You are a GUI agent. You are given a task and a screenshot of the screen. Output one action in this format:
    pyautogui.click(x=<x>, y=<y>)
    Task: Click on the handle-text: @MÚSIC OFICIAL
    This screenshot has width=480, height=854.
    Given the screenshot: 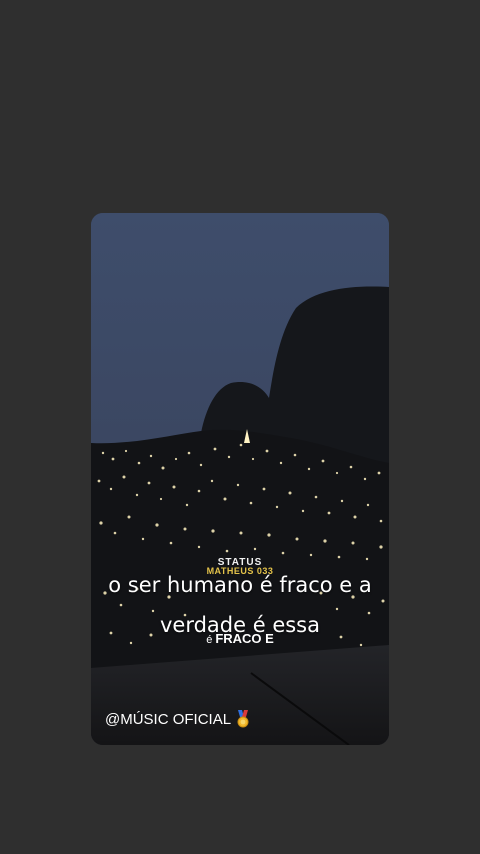 What is the action you would take?
    pyautogui.click(x=168, y=719)
    